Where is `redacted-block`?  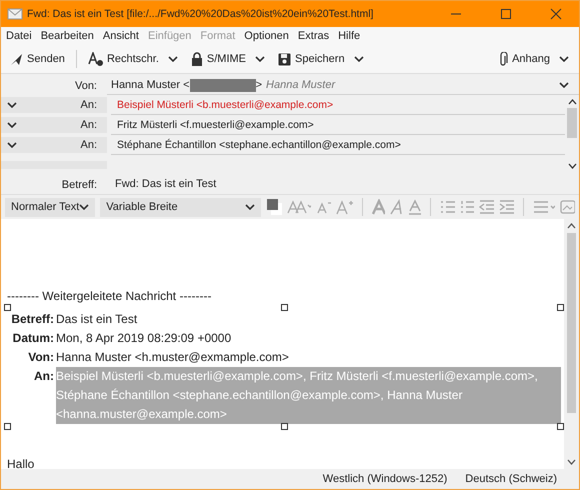 redacted-block is located at coordinates (223, 85).